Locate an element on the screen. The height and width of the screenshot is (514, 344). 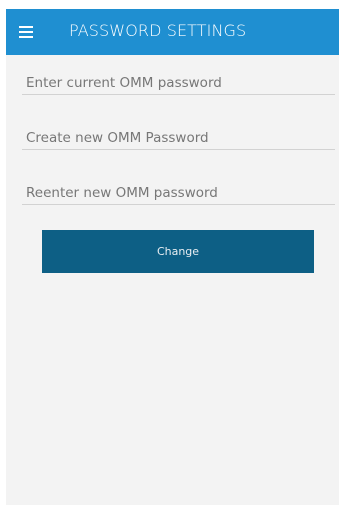
hamburger-menu-icon is located at coordinates (26, 32).